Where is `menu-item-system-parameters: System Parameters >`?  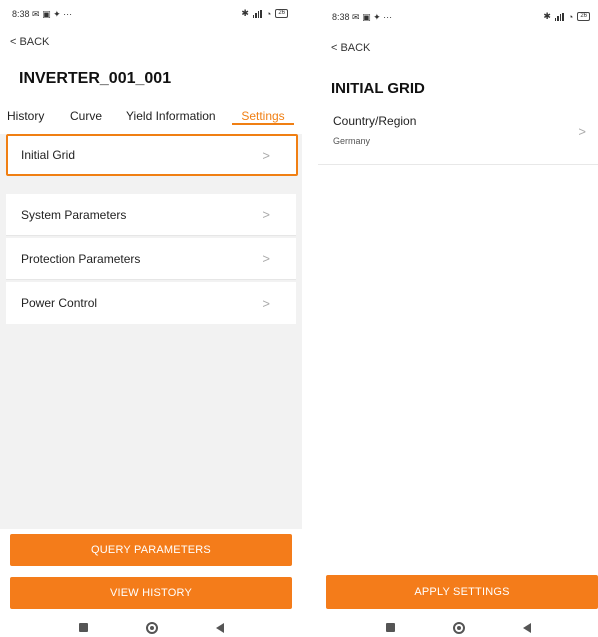
menu-item-system-parameters: System Parameters > is located at coordinates (151, 215).